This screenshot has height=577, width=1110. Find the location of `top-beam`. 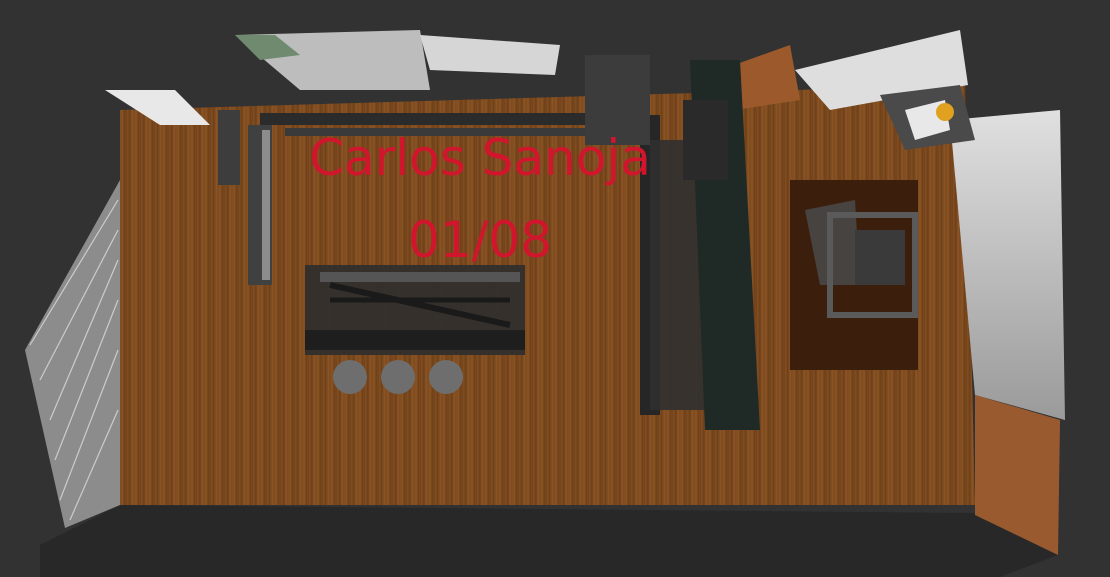

top-beam is located at coordinates (425, 119).